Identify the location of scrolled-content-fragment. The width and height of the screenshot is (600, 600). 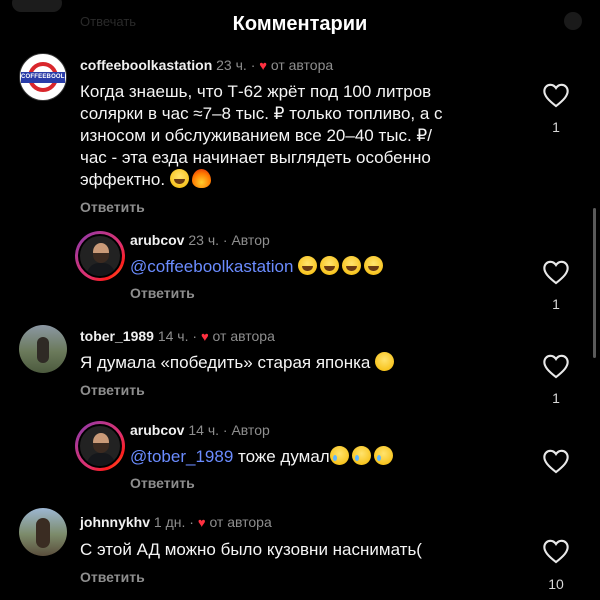
(37, 6).